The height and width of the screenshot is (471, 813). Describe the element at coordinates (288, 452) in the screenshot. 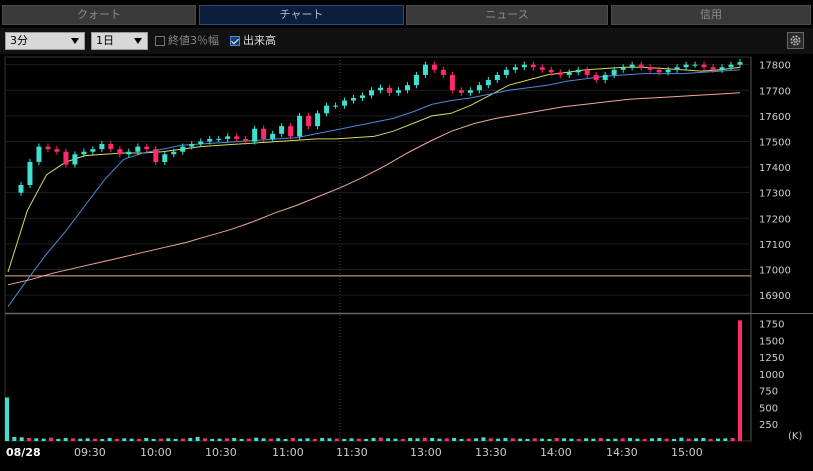

I see `time-tick-label: 11:00` at that location.